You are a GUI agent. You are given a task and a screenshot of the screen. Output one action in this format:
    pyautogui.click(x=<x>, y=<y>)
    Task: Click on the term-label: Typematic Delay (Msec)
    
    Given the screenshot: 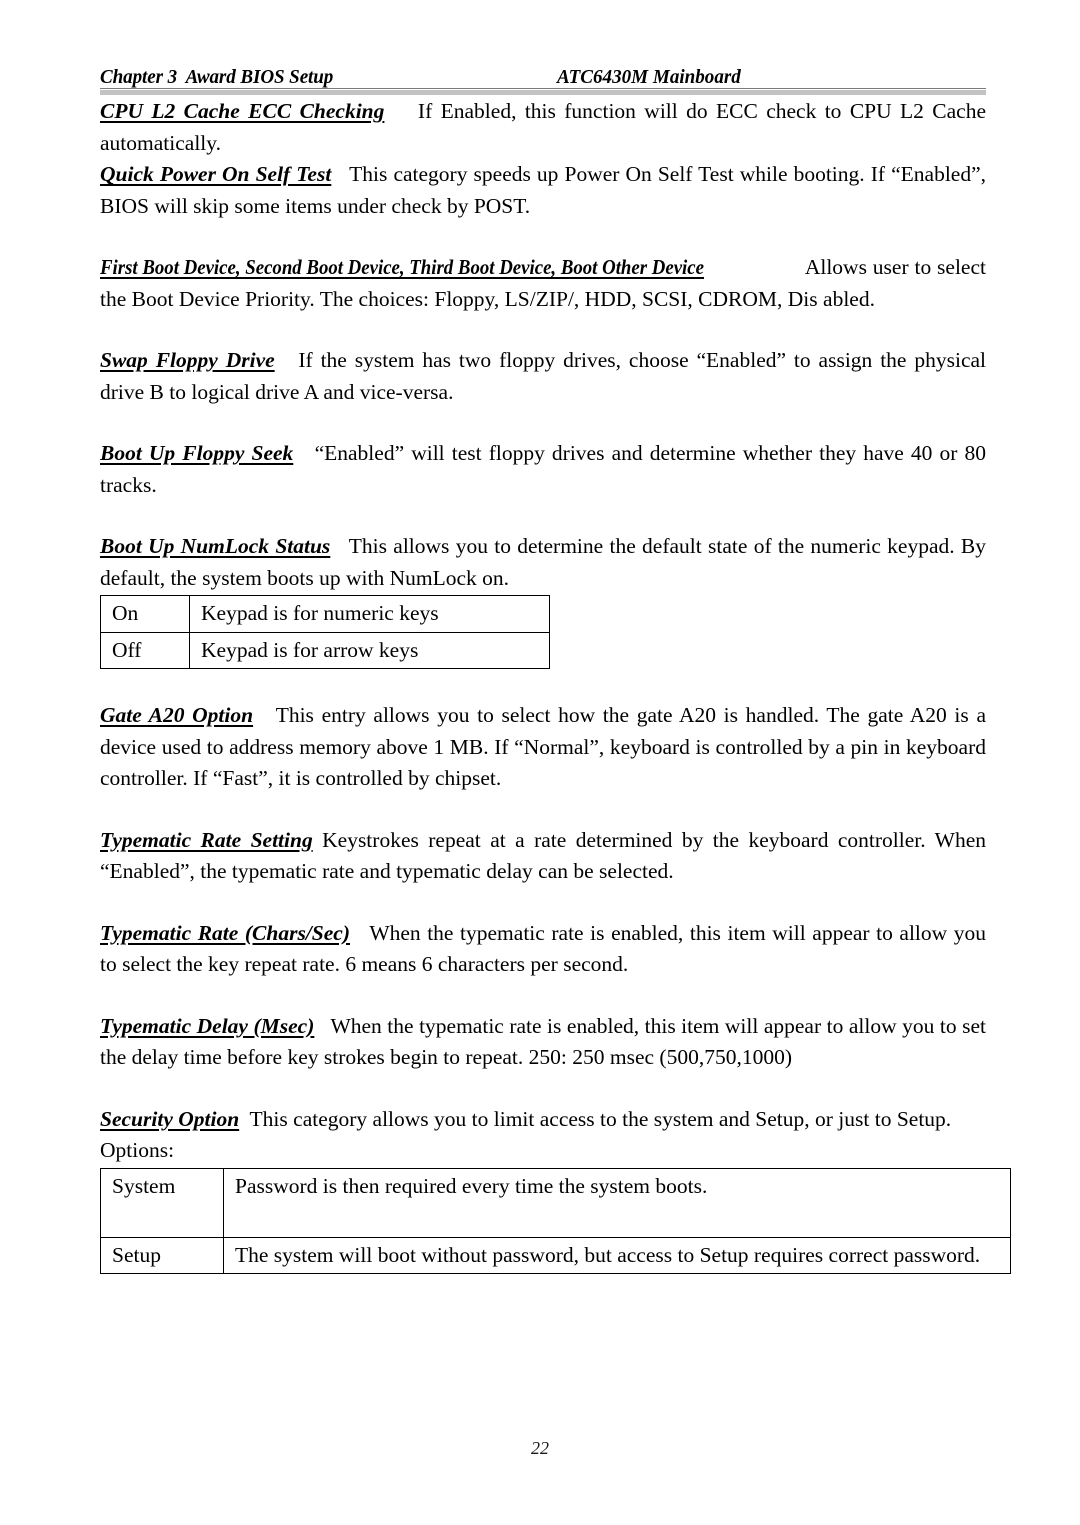 What is the action you would take?
    pyautogui.click(x=207, y=1025)
    